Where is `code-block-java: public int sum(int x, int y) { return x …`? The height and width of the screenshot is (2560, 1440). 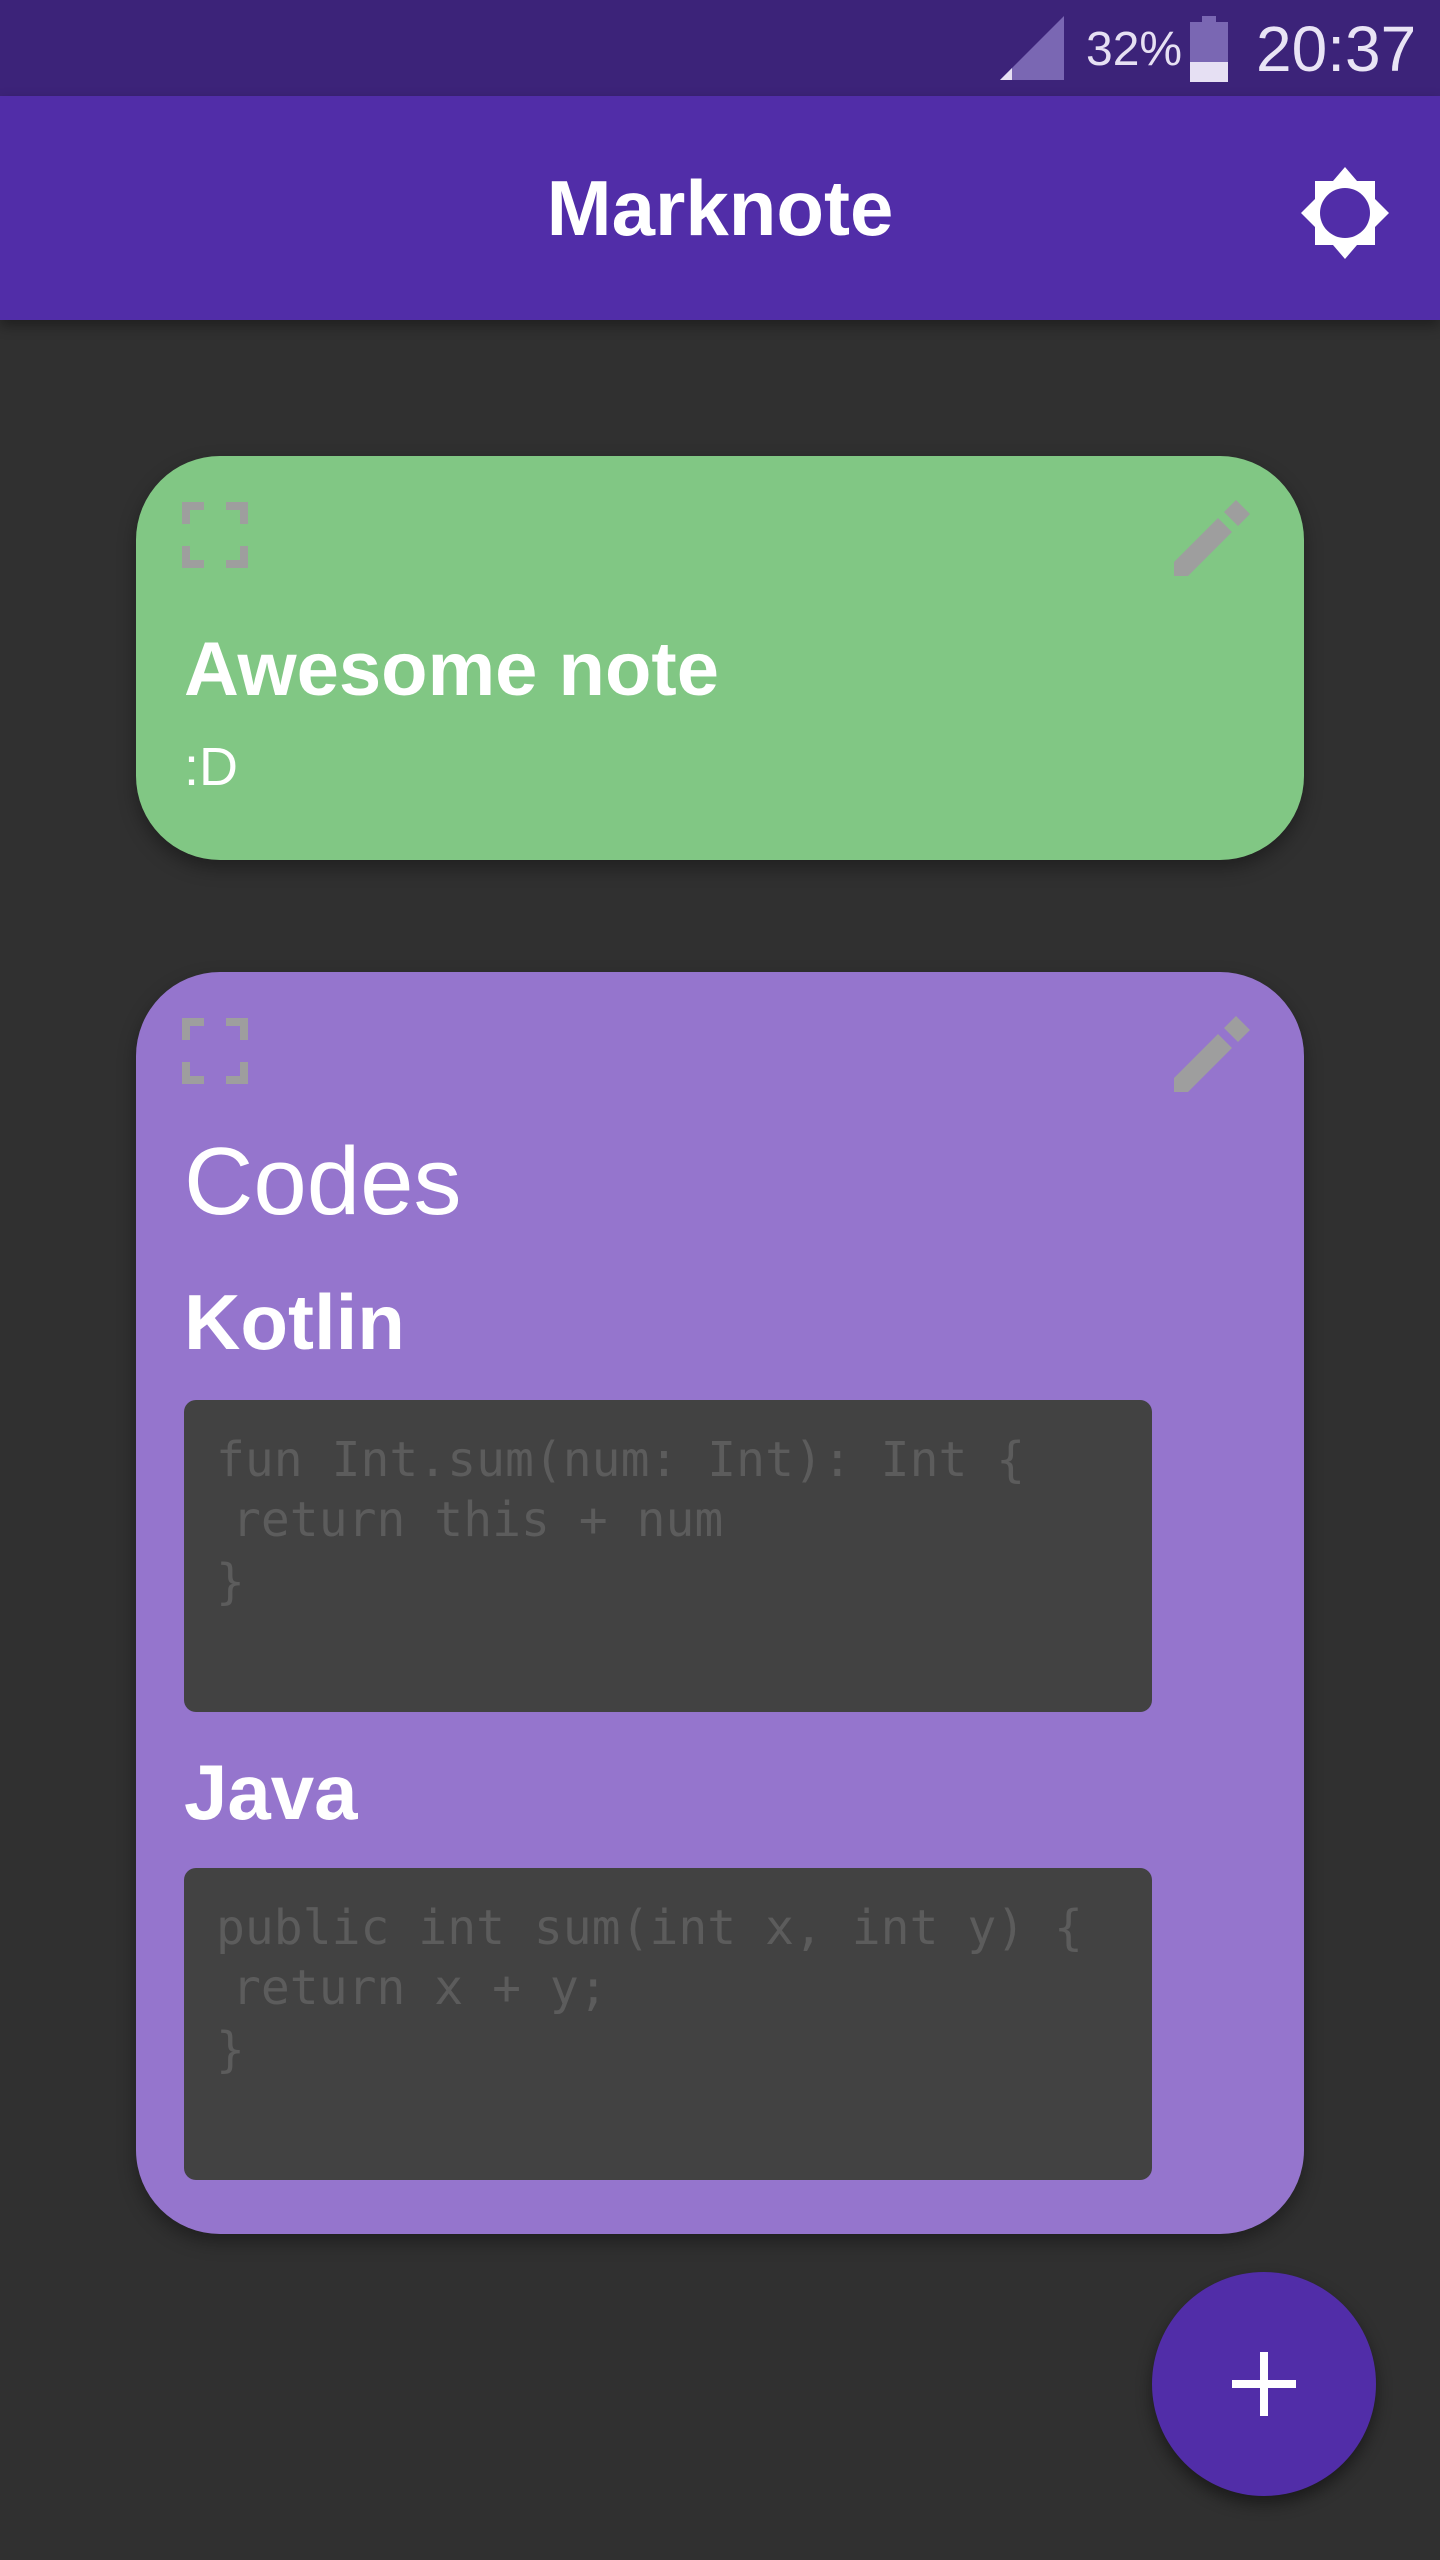
code-block-java: public int sum(int x, int y) { return x … is located at coordinates (668, 2024).